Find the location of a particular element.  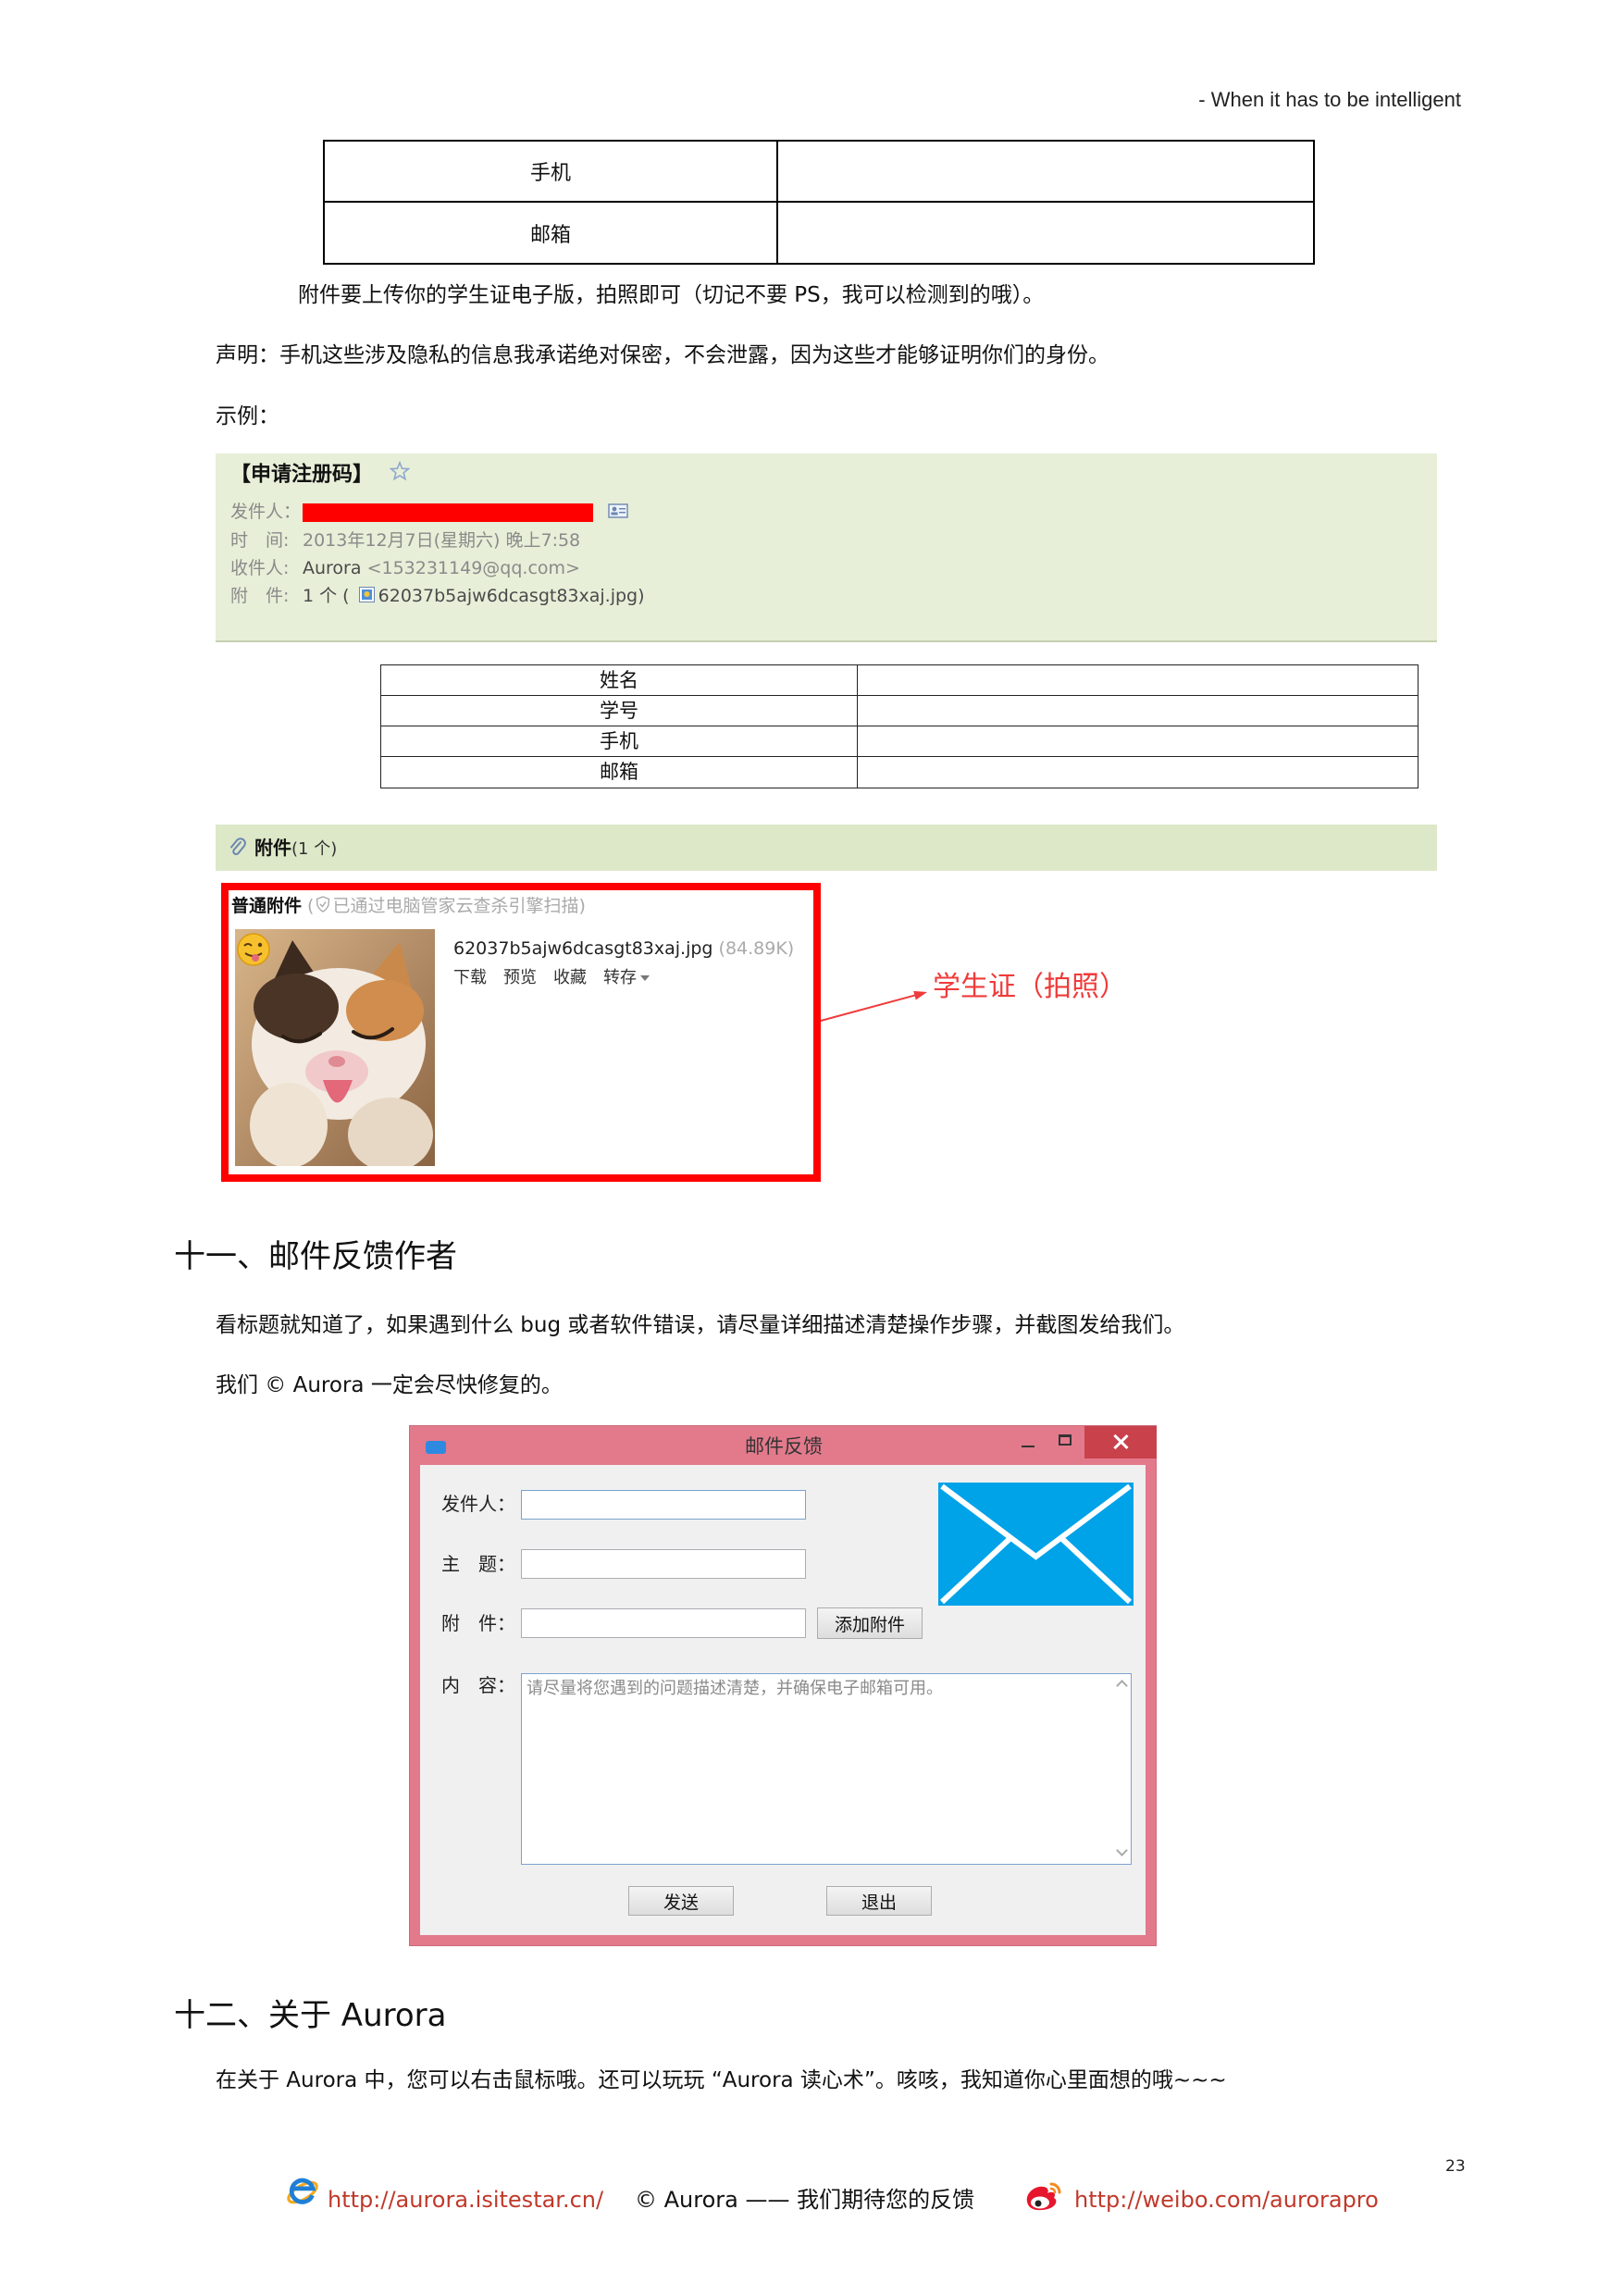

maximize-button is located at coordinates (1065, 1442).